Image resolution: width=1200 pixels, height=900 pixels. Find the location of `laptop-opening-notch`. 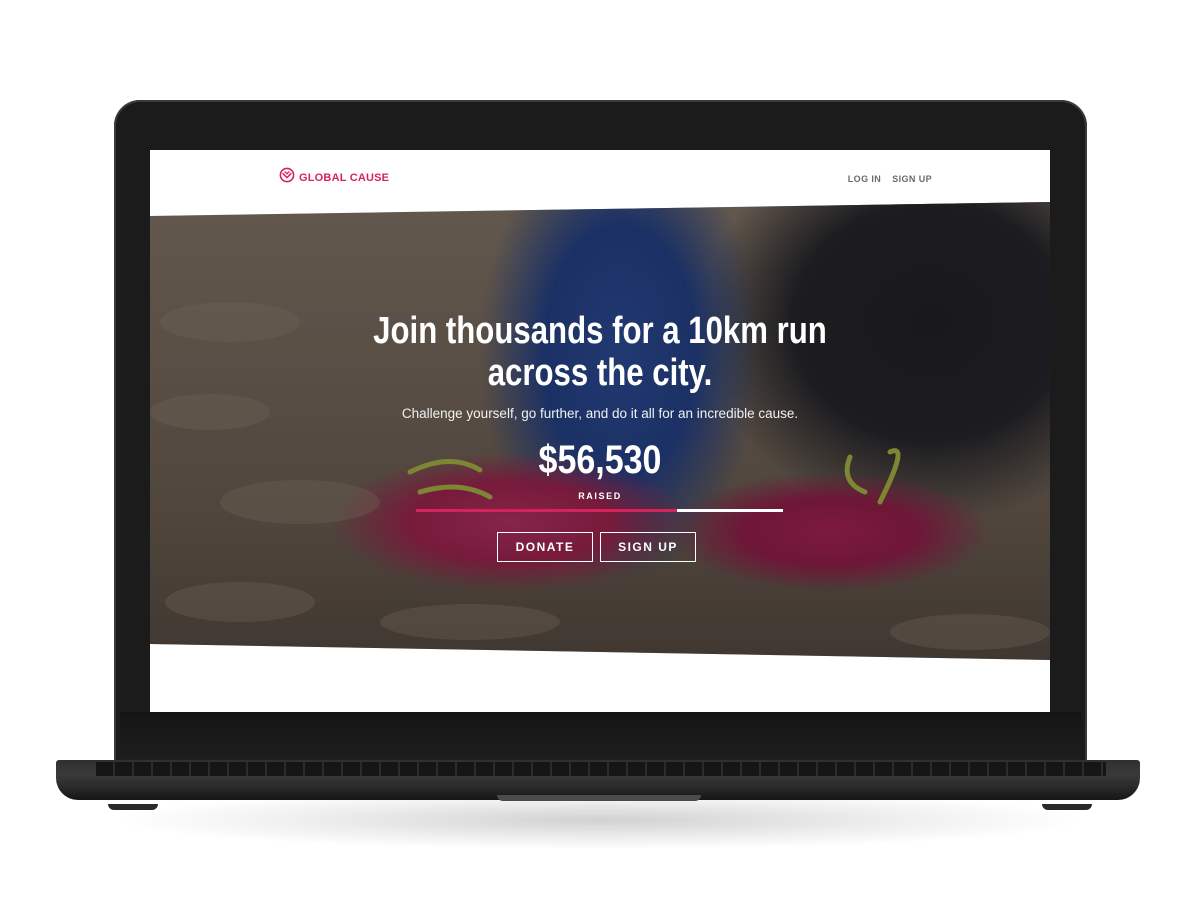

laptop-opening-notch is located at coordinates (599, 798).